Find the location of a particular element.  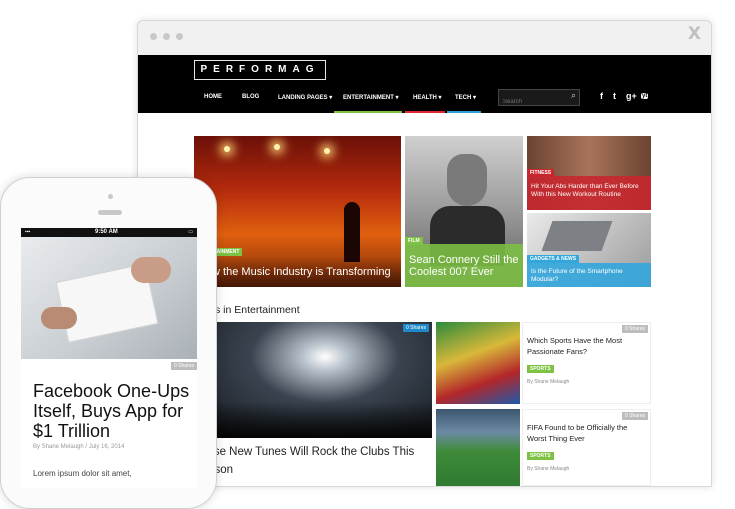

nav-health: HEALTH ▾ is located at coordinates (427, 97).